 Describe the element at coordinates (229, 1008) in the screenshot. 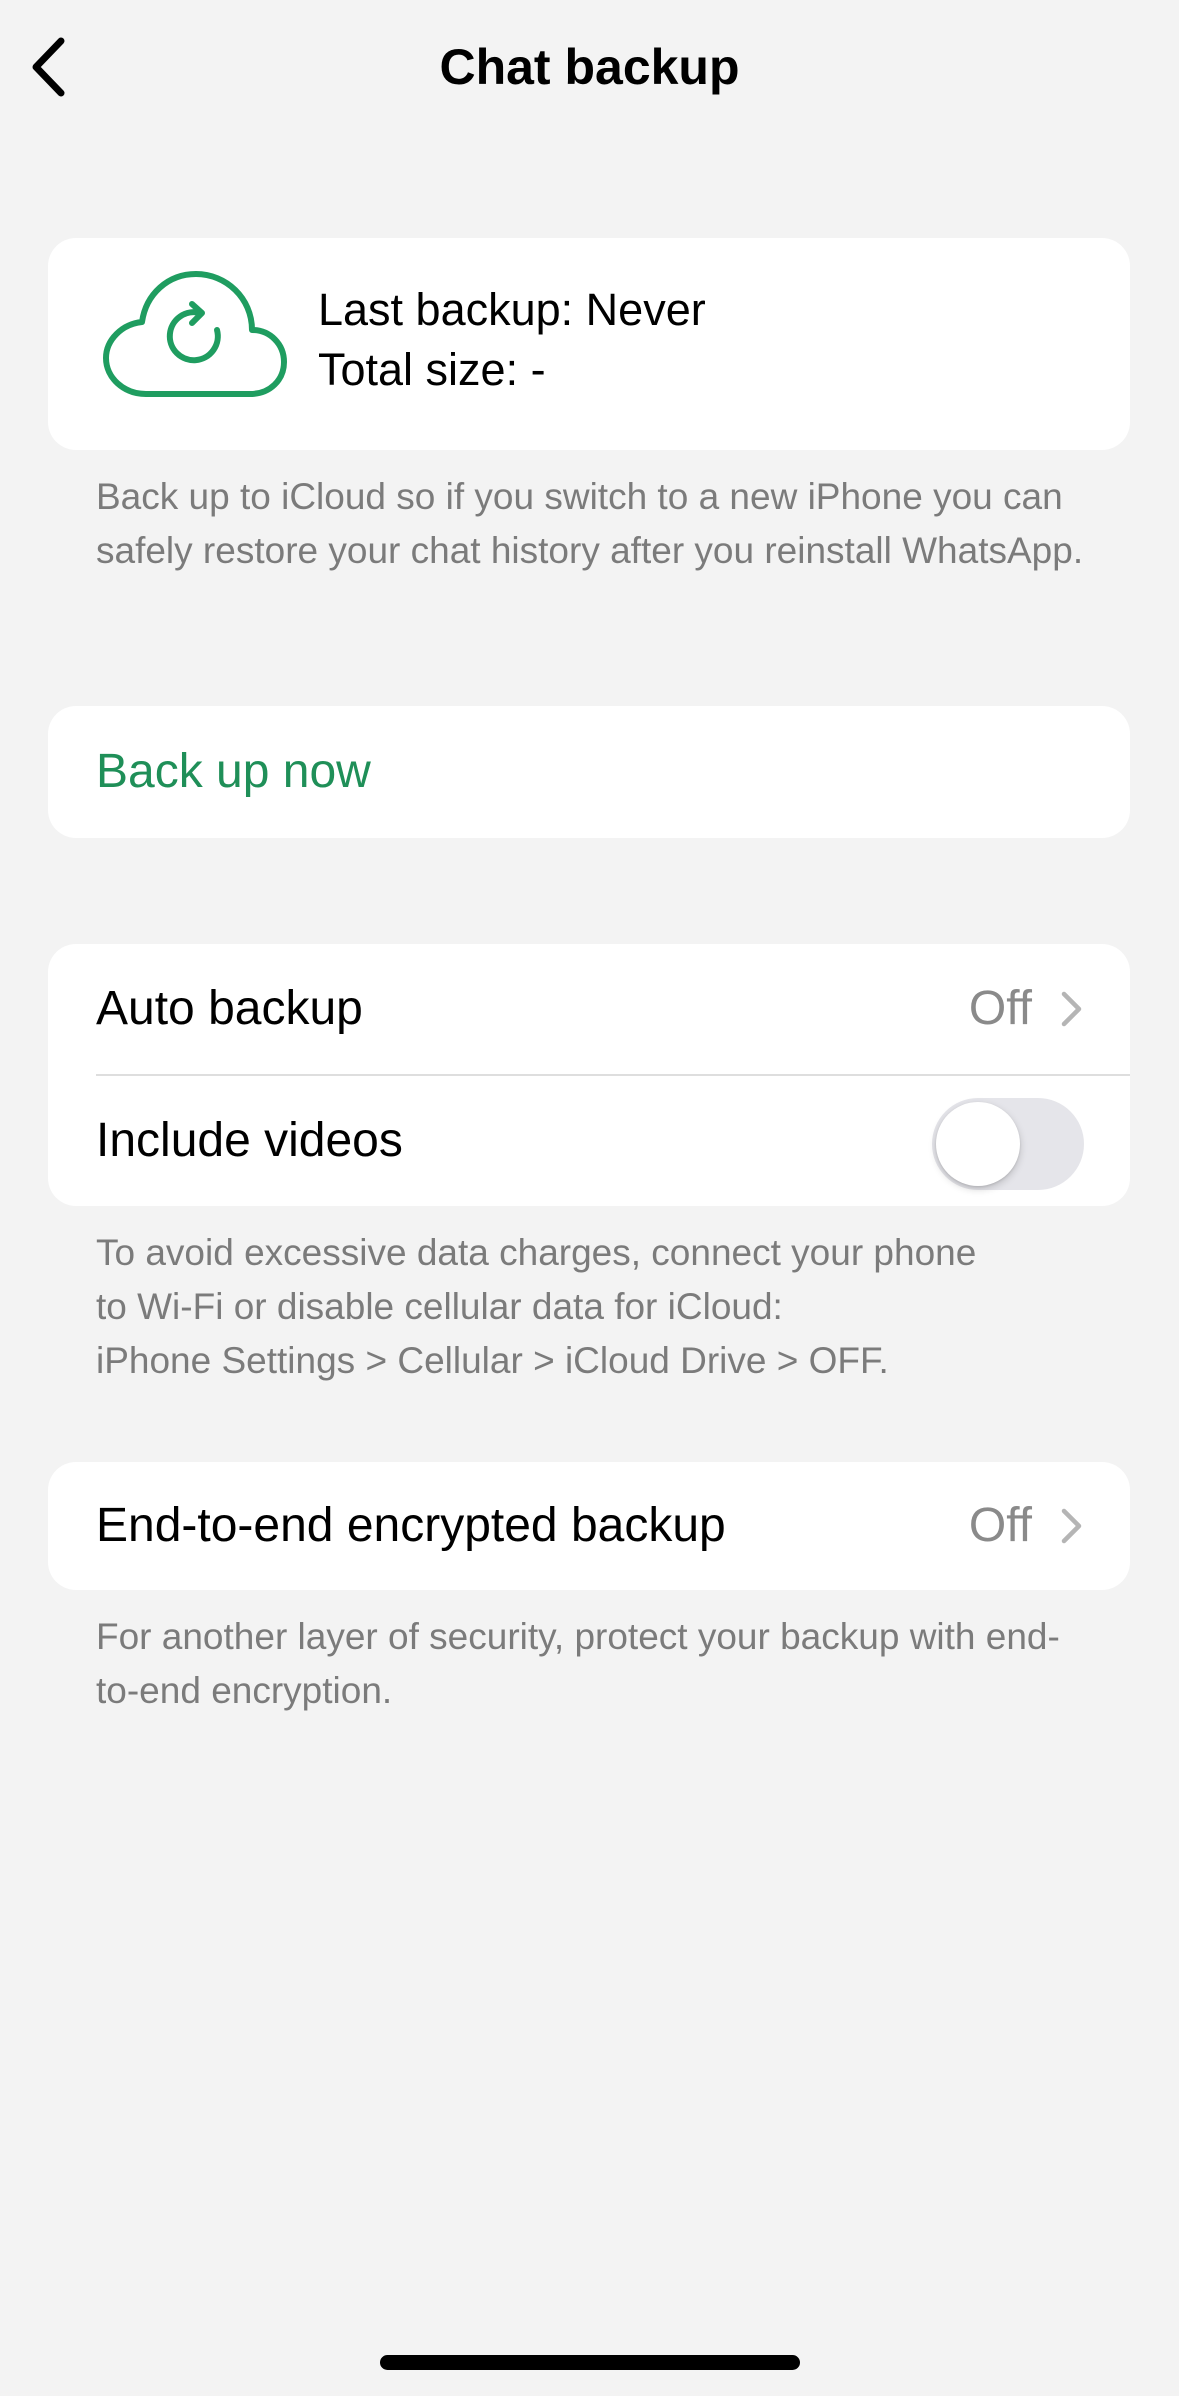

I see `auto-backup-label: Auto backup` at that location.